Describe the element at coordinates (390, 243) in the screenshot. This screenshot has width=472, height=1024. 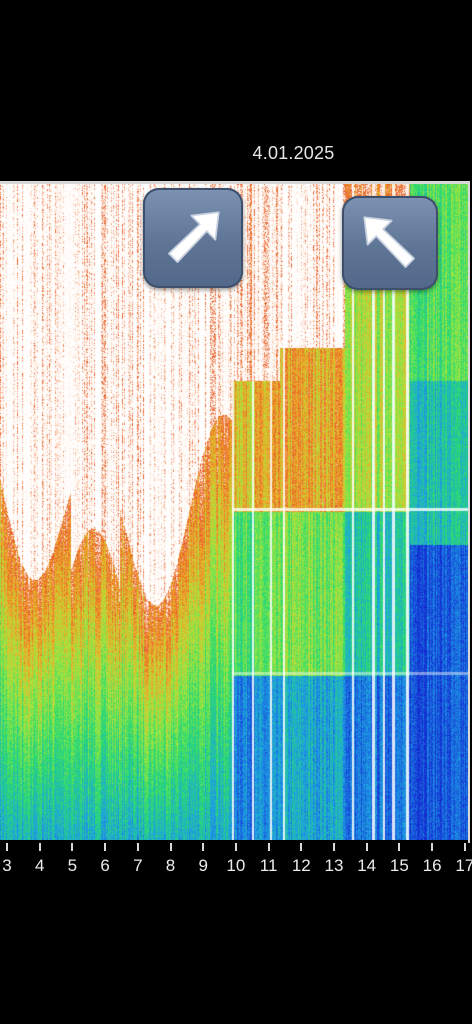
I see `up-left-arrow-icon` at that location.